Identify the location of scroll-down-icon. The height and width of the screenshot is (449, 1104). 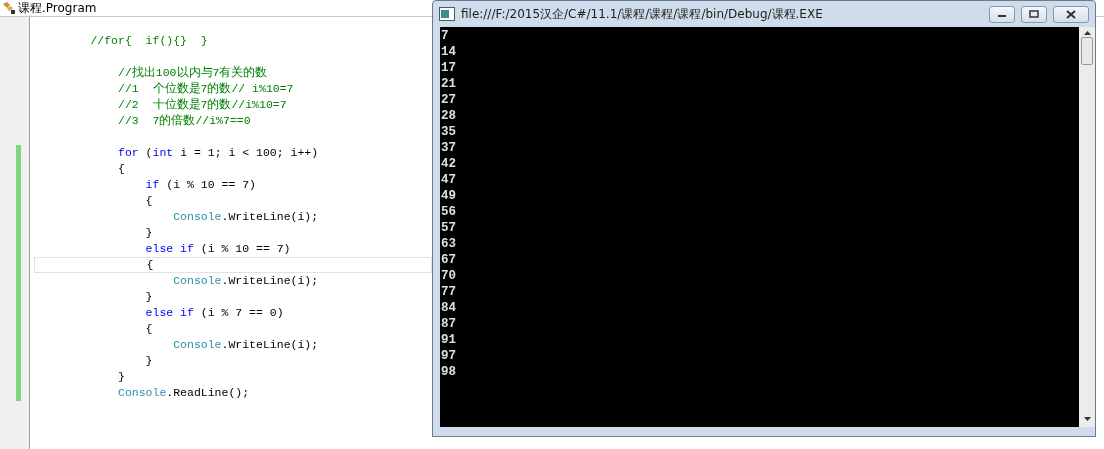
(1087, 419).